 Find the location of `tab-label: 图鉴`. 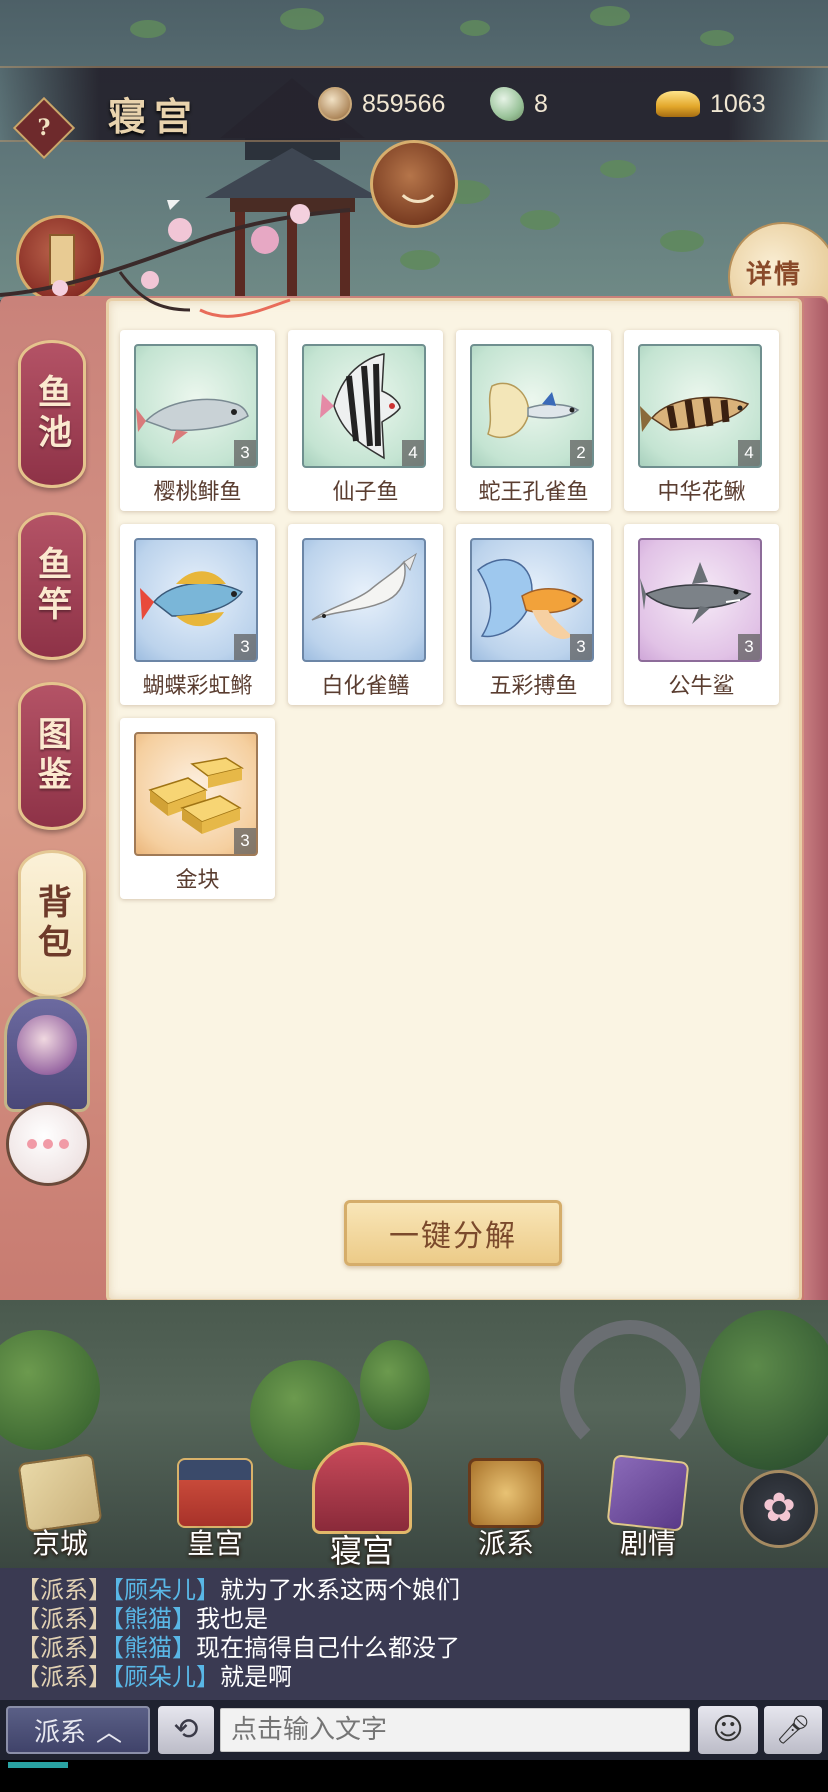

tab-label: 图鉴 is located at coordinates (51, 756).